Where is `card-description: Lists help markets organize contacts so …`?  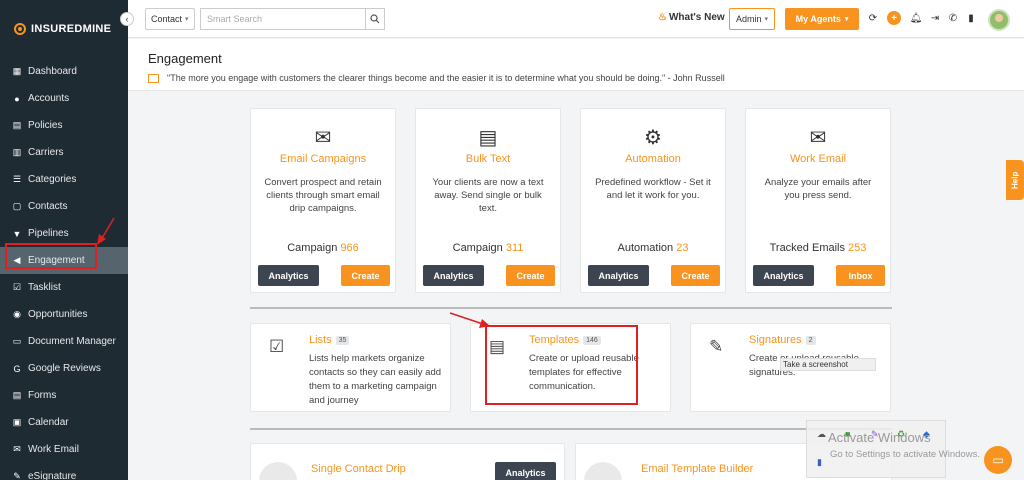 card-description: Lists help markets organize contacts so … is located at coordinates (375, 379).